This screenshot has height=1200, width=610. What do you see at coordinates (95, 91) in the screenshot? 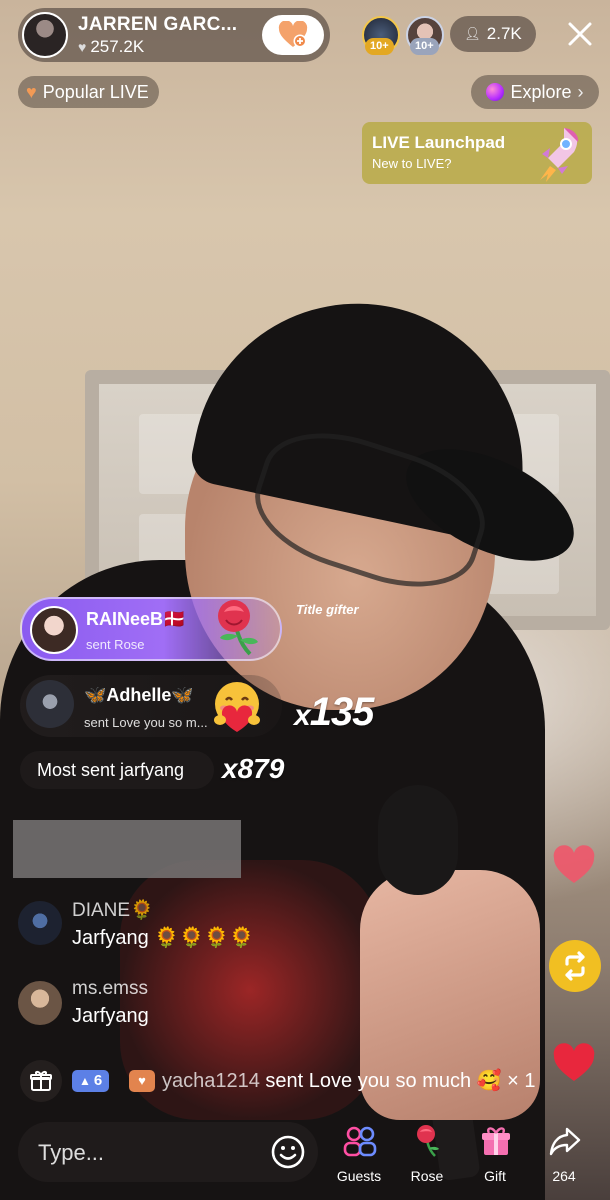
I see `popular-live-label: Popular LIVE` at bounding box center [95, 91].